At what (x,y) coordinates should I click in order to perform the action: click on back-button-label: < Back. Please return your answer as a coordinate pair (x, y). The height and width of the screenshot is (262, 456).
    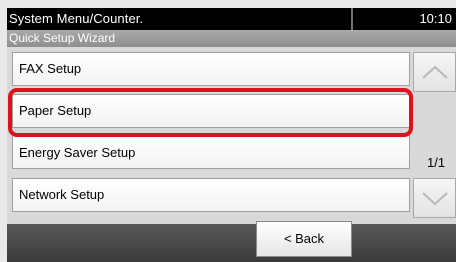
    Looking at the image, I should click on (304, 238).